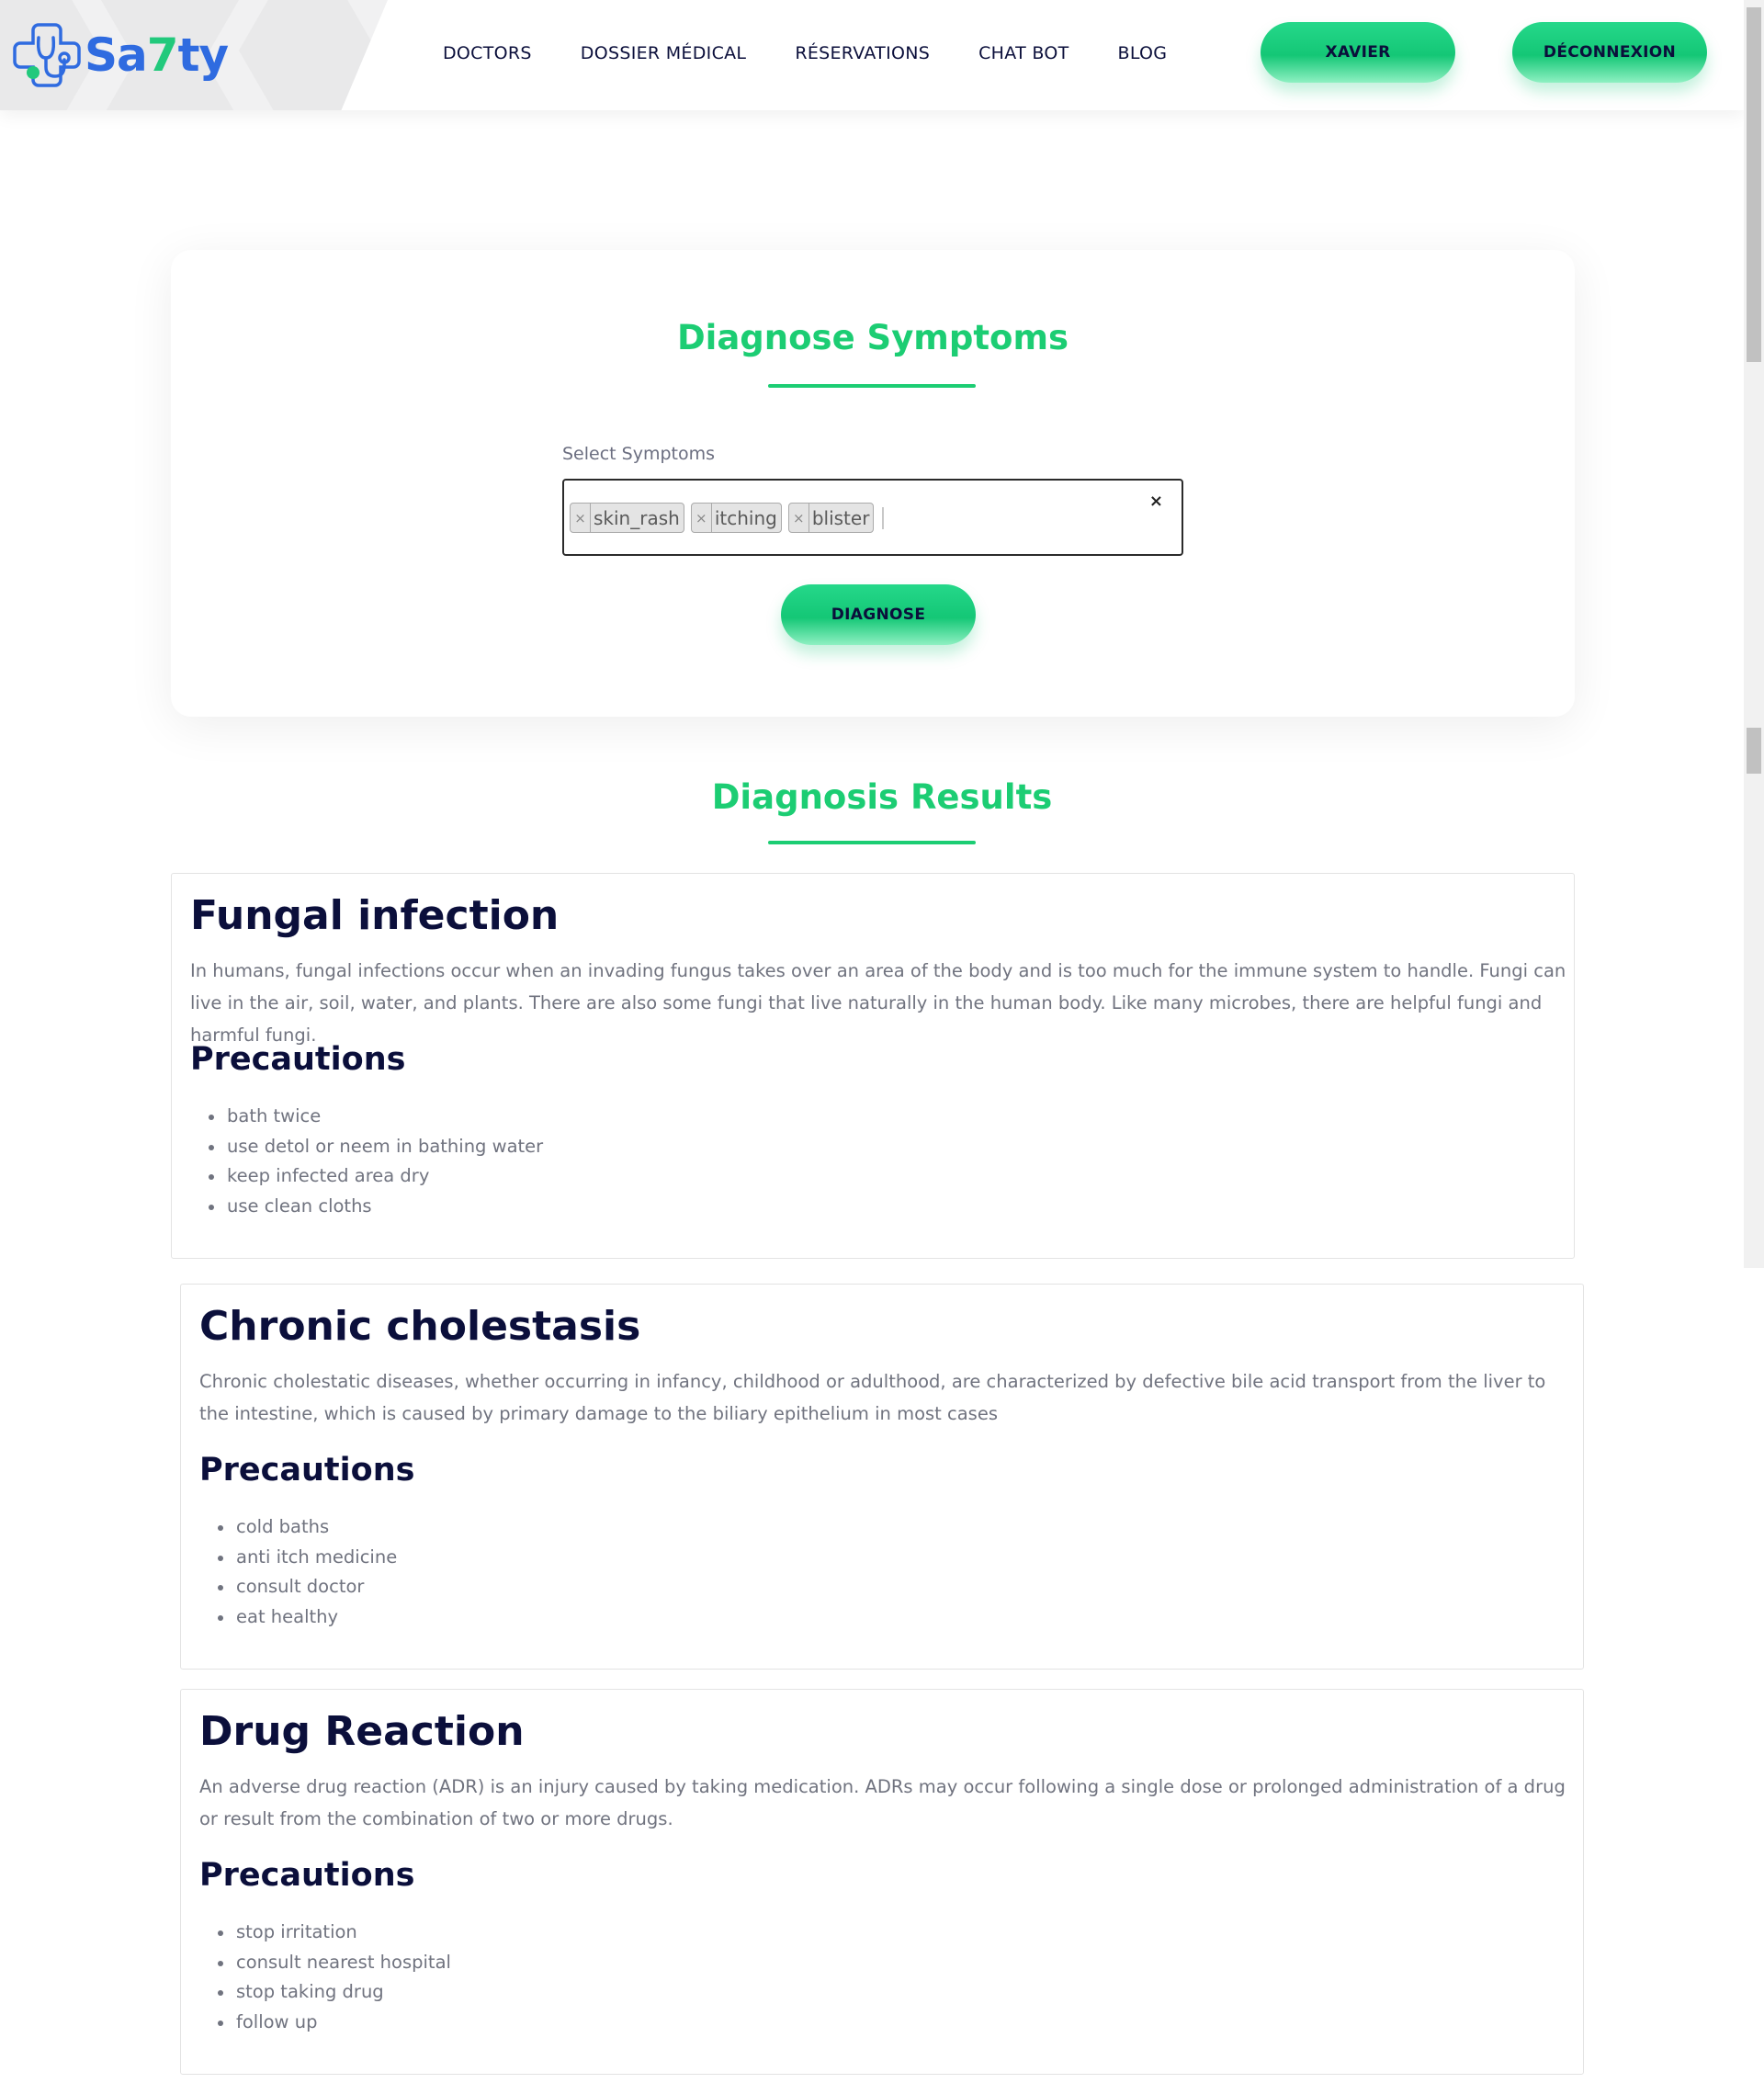 This screenshot has width=1764, height=2083. What do you see at coordinates (334, 1933) in the screenshot?
I see `precaution-item: stop irritation` at bounding box center [334, 1933].